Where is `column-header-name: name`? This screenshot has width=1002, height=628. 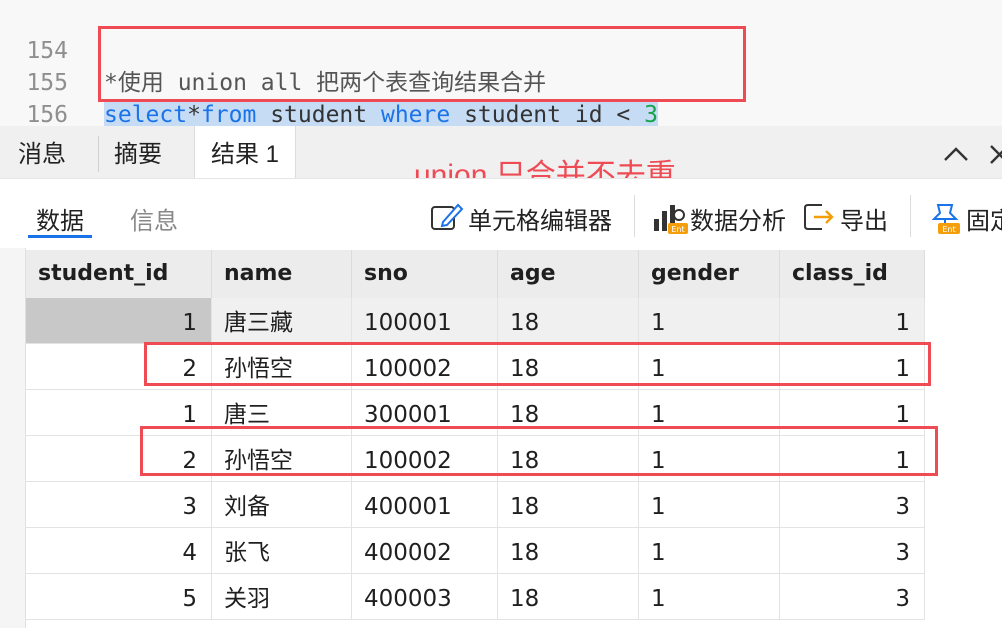 column-header-name: name is located at coordinates (282, 274).